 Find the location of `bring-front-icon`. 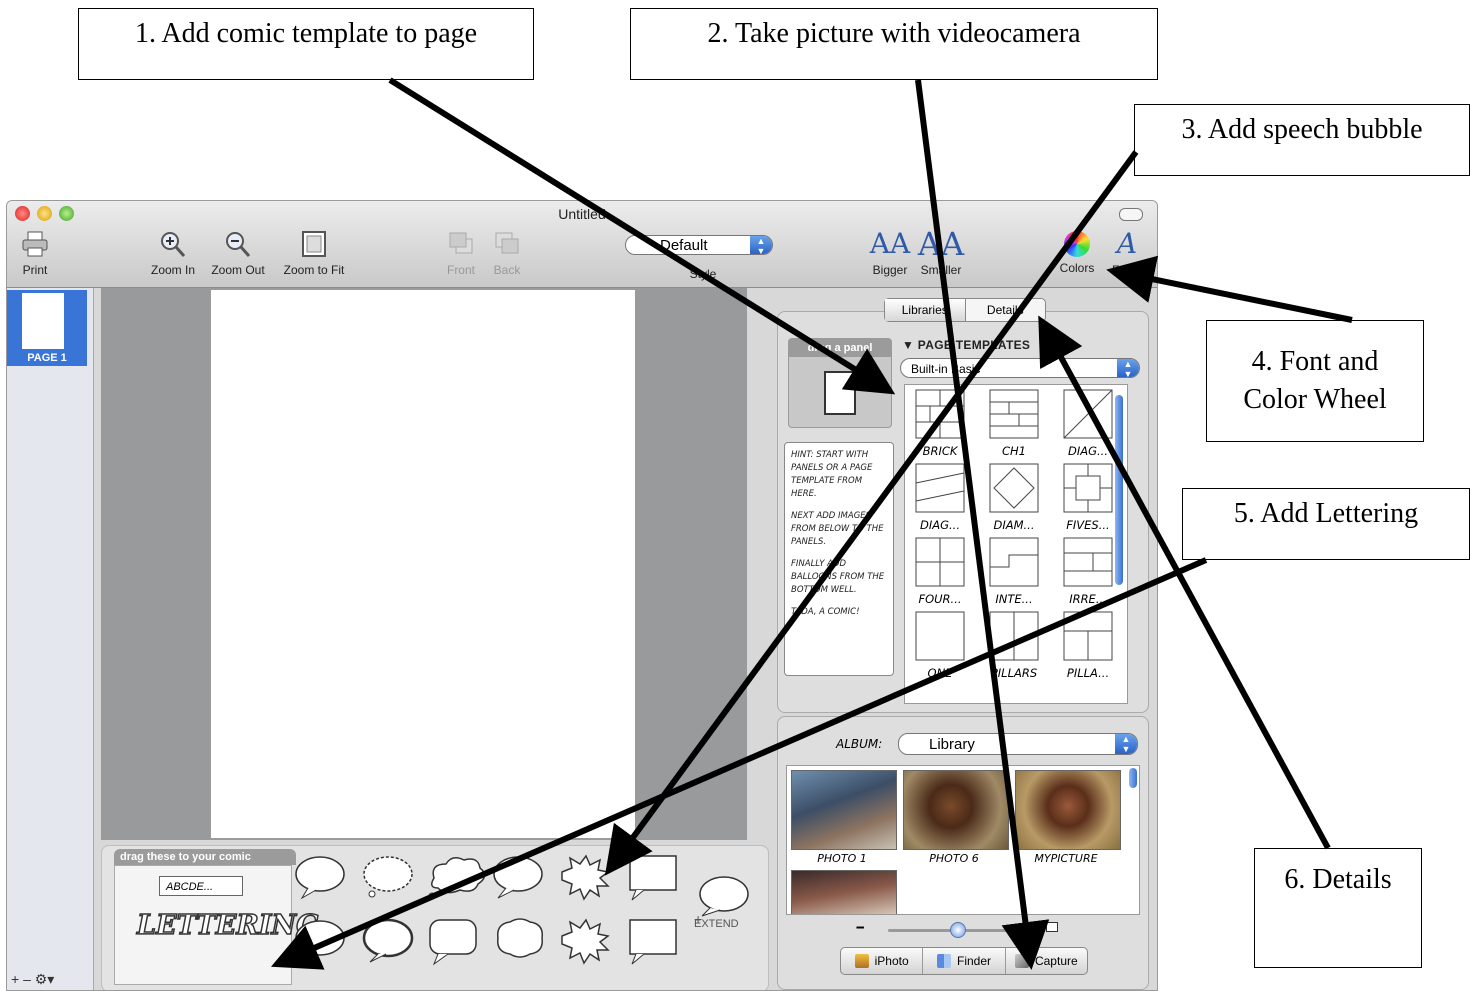

bring-front-icon is located at coordinates (461, 243).